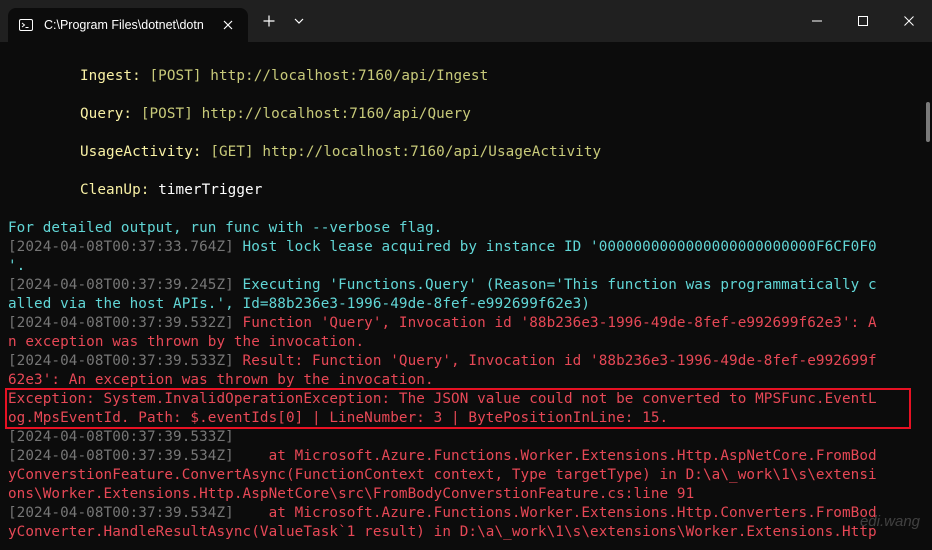 This screenshot has height=550, width=932. What do you see at coordinates (458, 408) in the screenshot?
I see `exception-highlight-box` at bounding box center [458, 408].